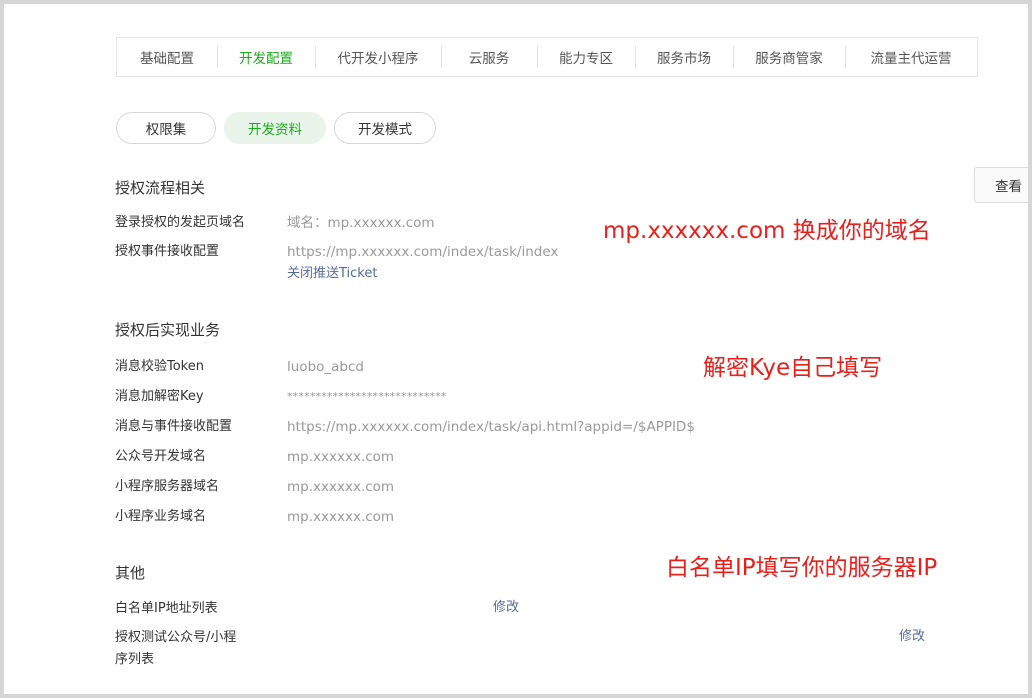  Describe the element at coordinates (378, 57) in the screenshot. I see `tab-proxy-miniprogram: 代开发小程序` at that location.